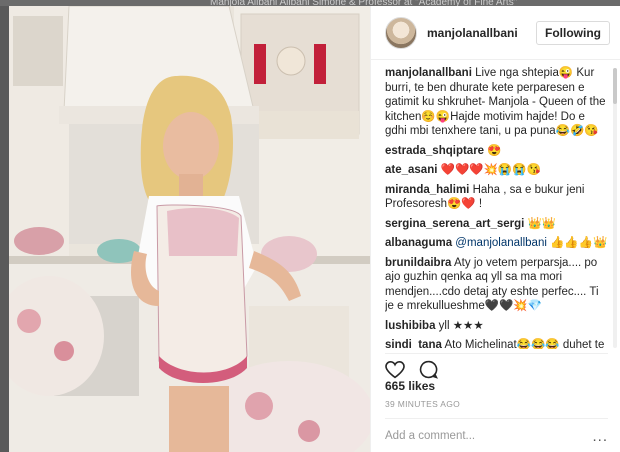 Image resolution: width=620 pixels, height=452 pixels. I want to click on comment-user: manjolanallbani, so click(428, 73).